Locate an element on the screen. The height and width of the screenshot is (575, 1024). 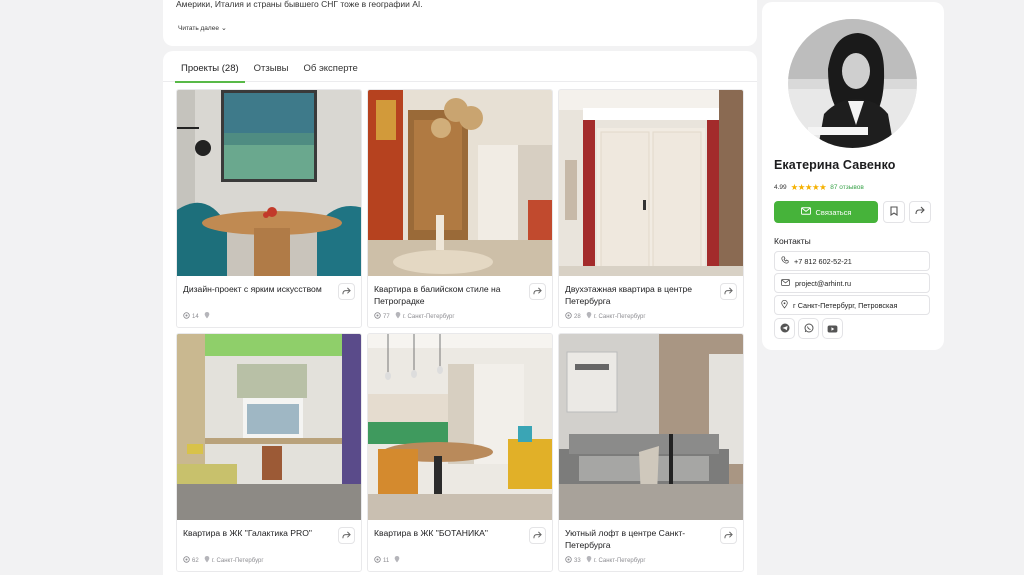
bookmark-icon is located at coordinates (894, 212).